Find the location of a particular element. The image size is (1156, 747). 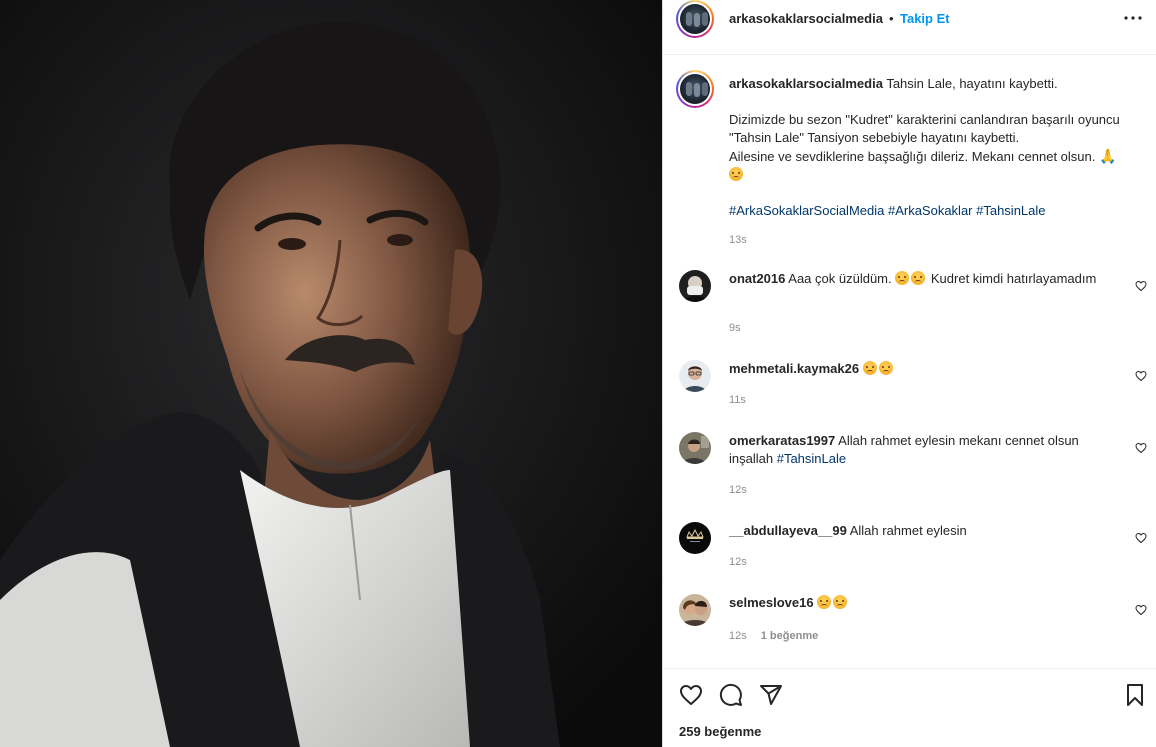

praying-hands-emoji: 🙏 is located at coordinates (1108, 156).